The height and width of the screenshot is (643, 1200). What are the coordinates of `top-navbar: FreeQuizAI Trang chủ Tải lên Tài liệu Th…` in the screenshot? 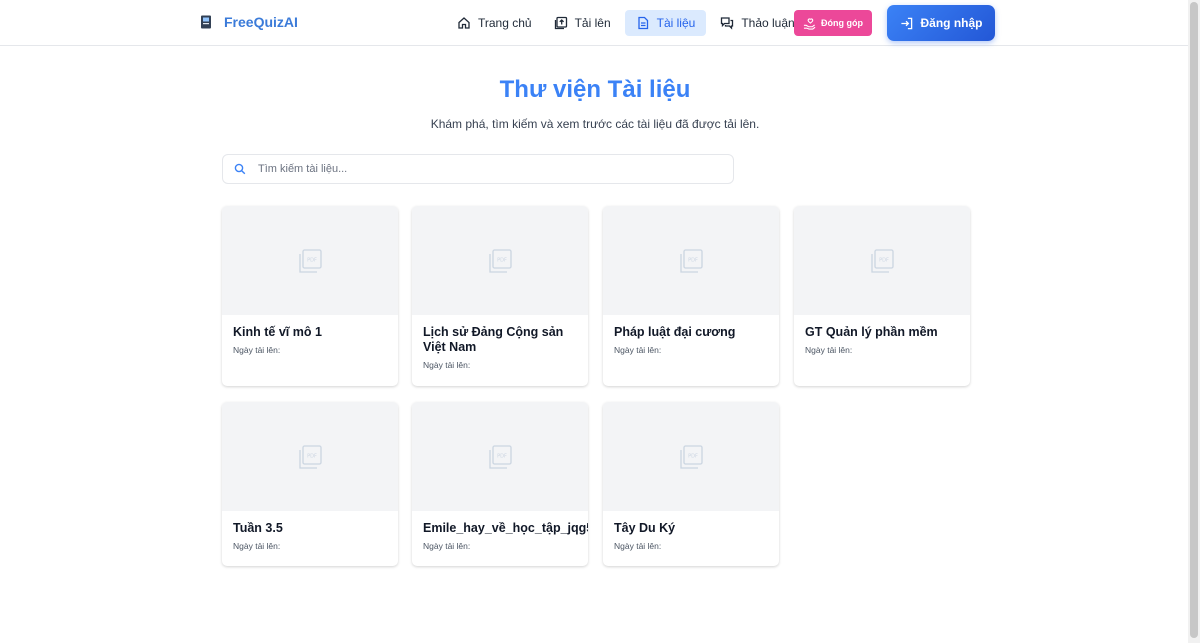 It's located at (594, 23).